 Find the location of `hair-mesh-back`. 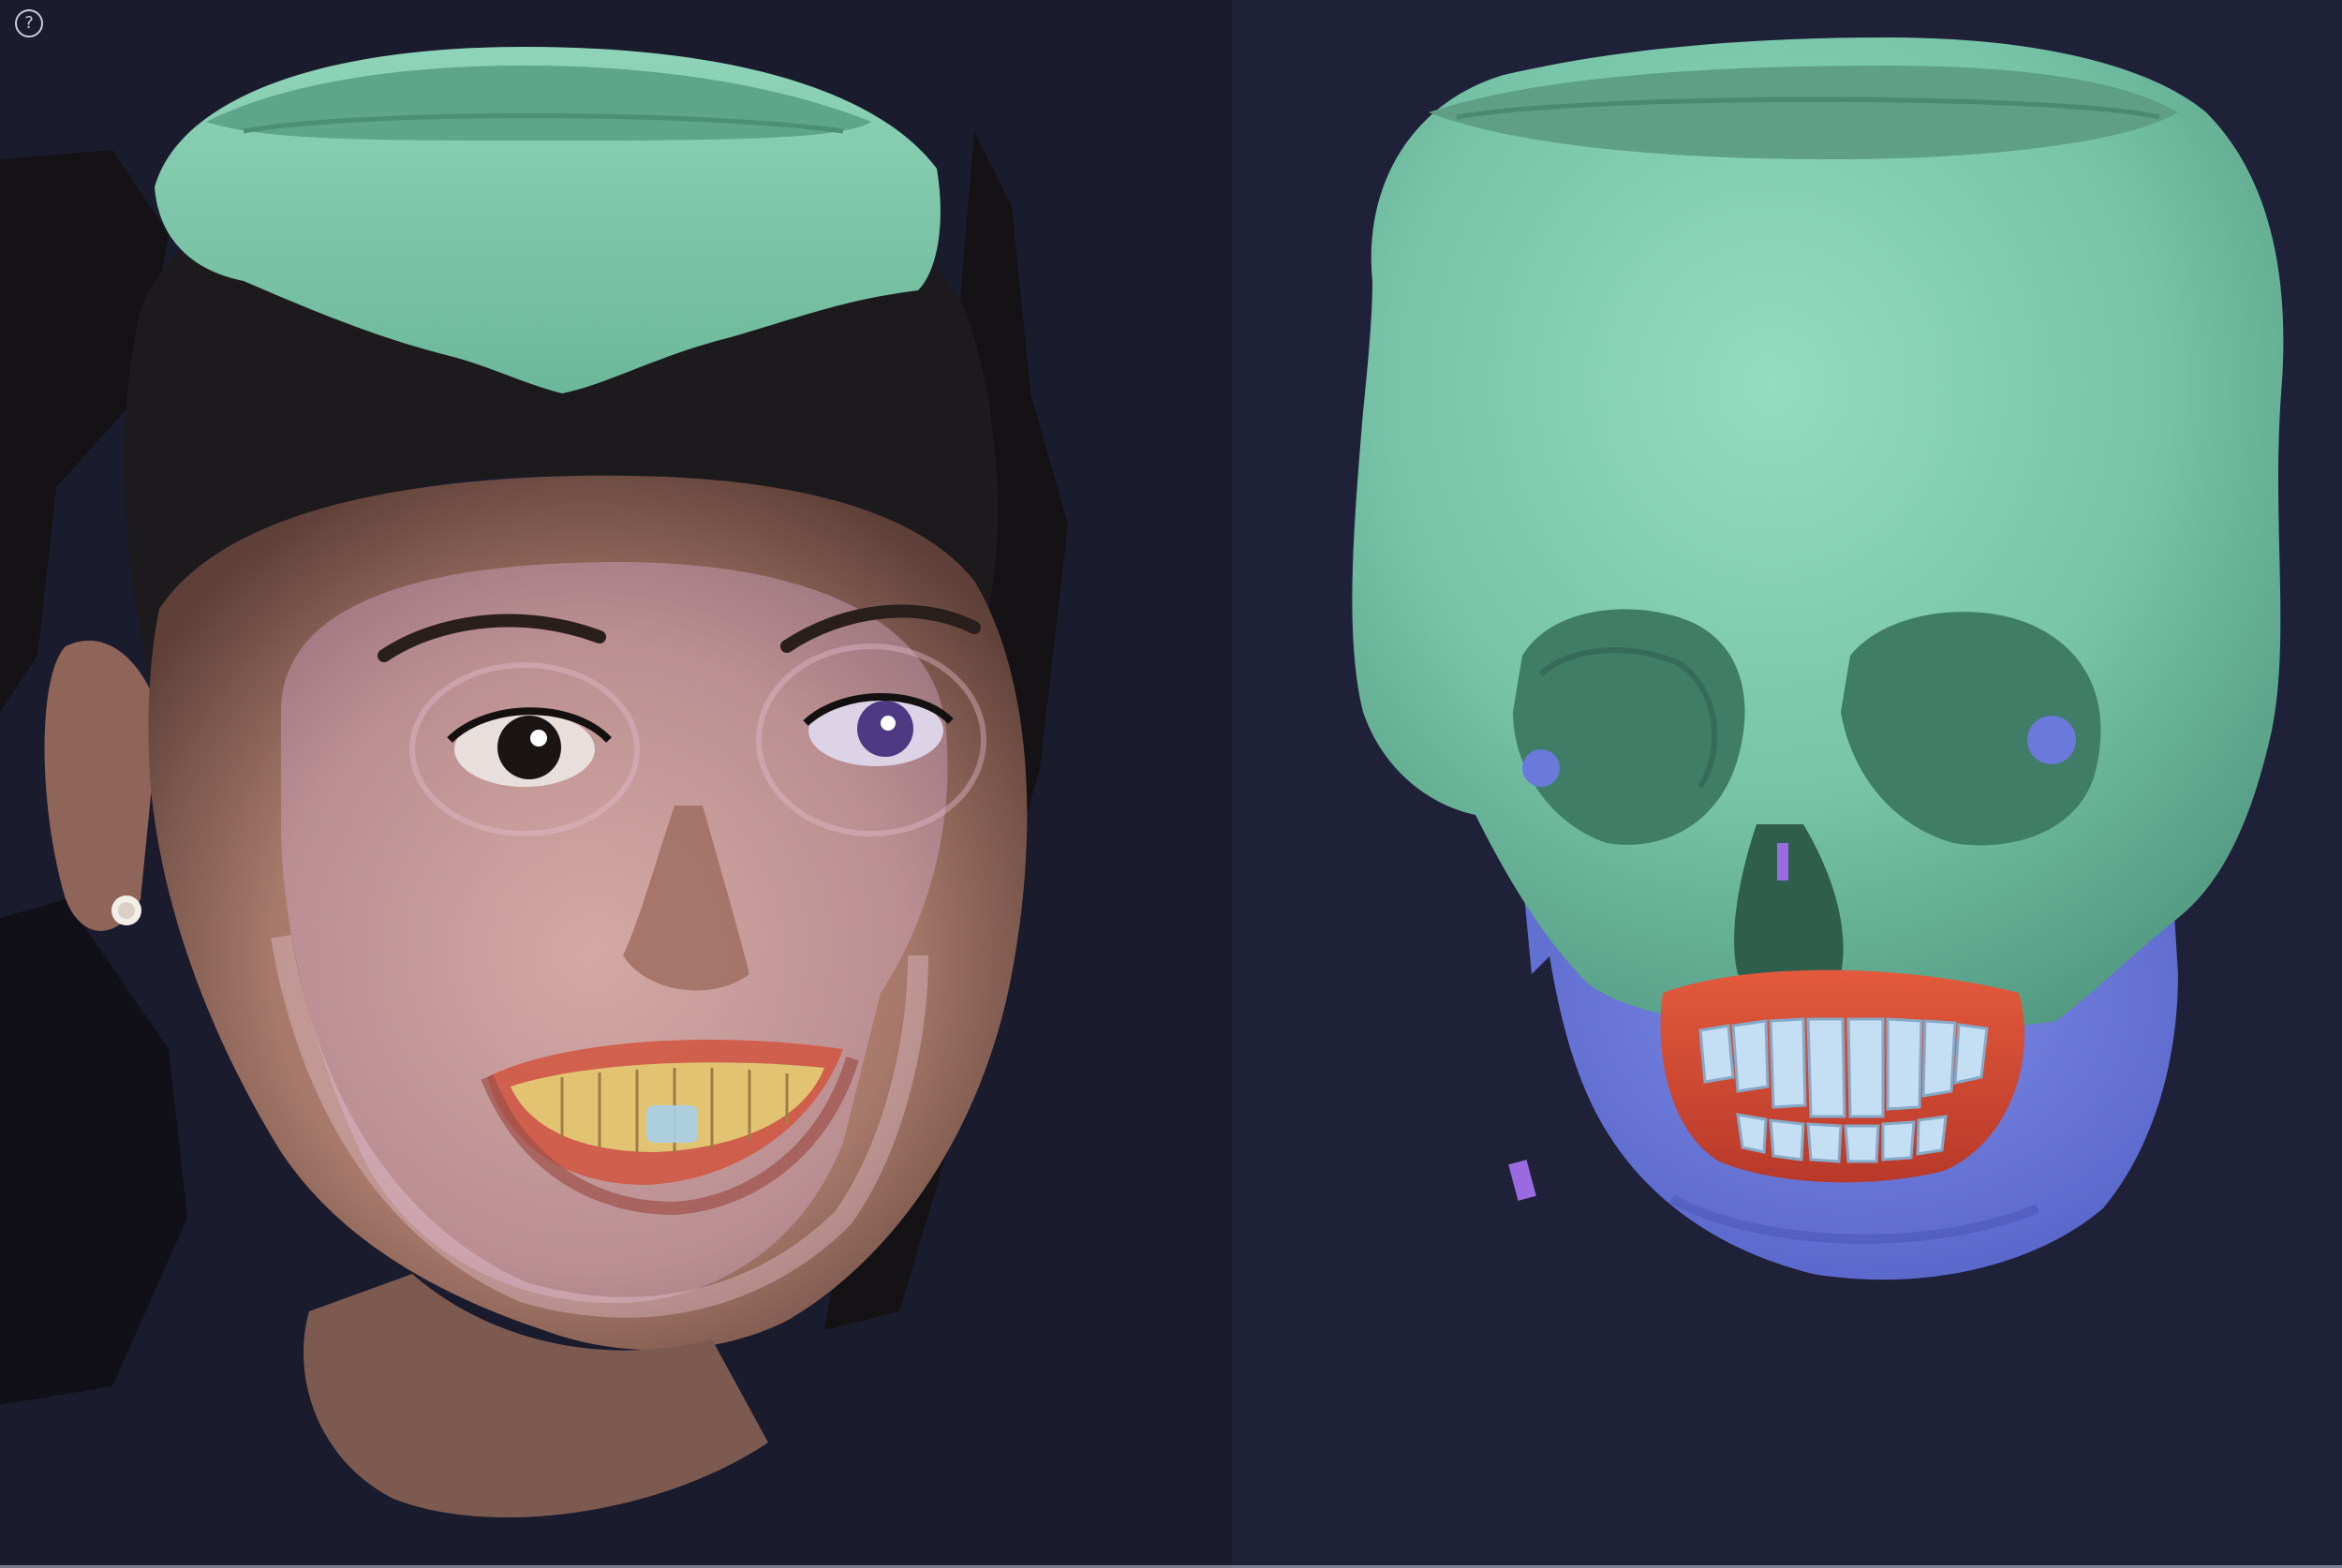

hair-mesh-back is located at coordinates (93, 1152).